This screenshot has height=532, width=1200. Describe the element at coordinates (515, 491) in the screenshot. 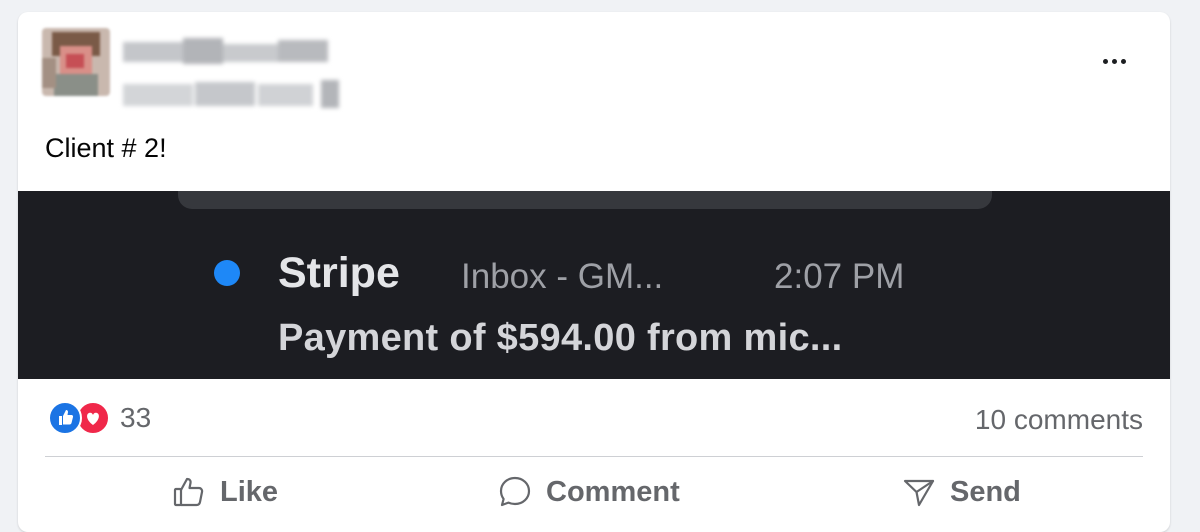

I see `comment-icon` at that location.